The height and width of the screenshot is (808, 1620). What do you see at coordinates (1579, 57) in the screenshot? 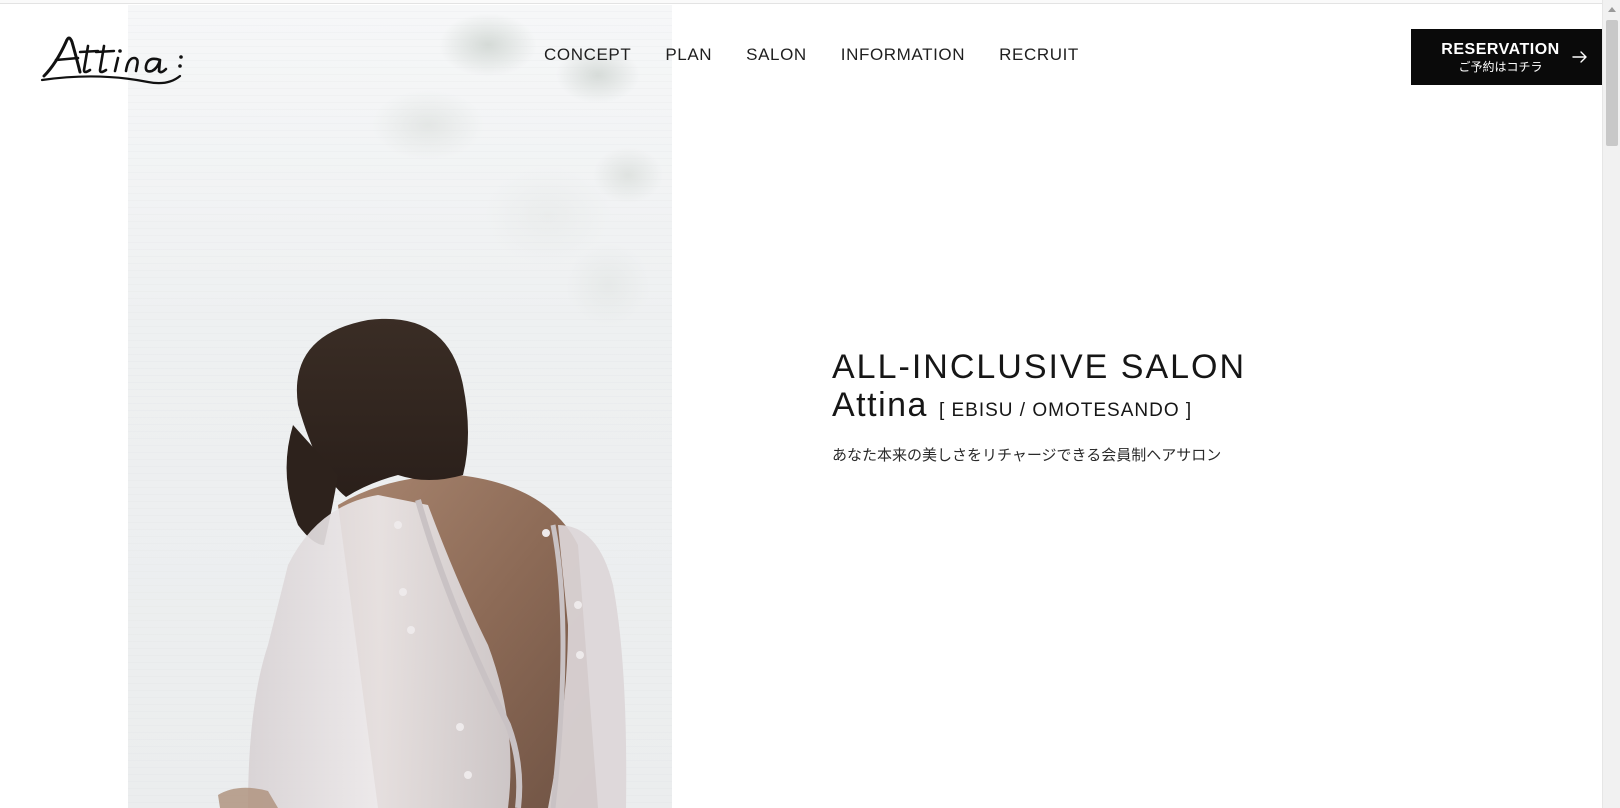
I see `arrow-right-icon` at bounding box center [1579, 57].